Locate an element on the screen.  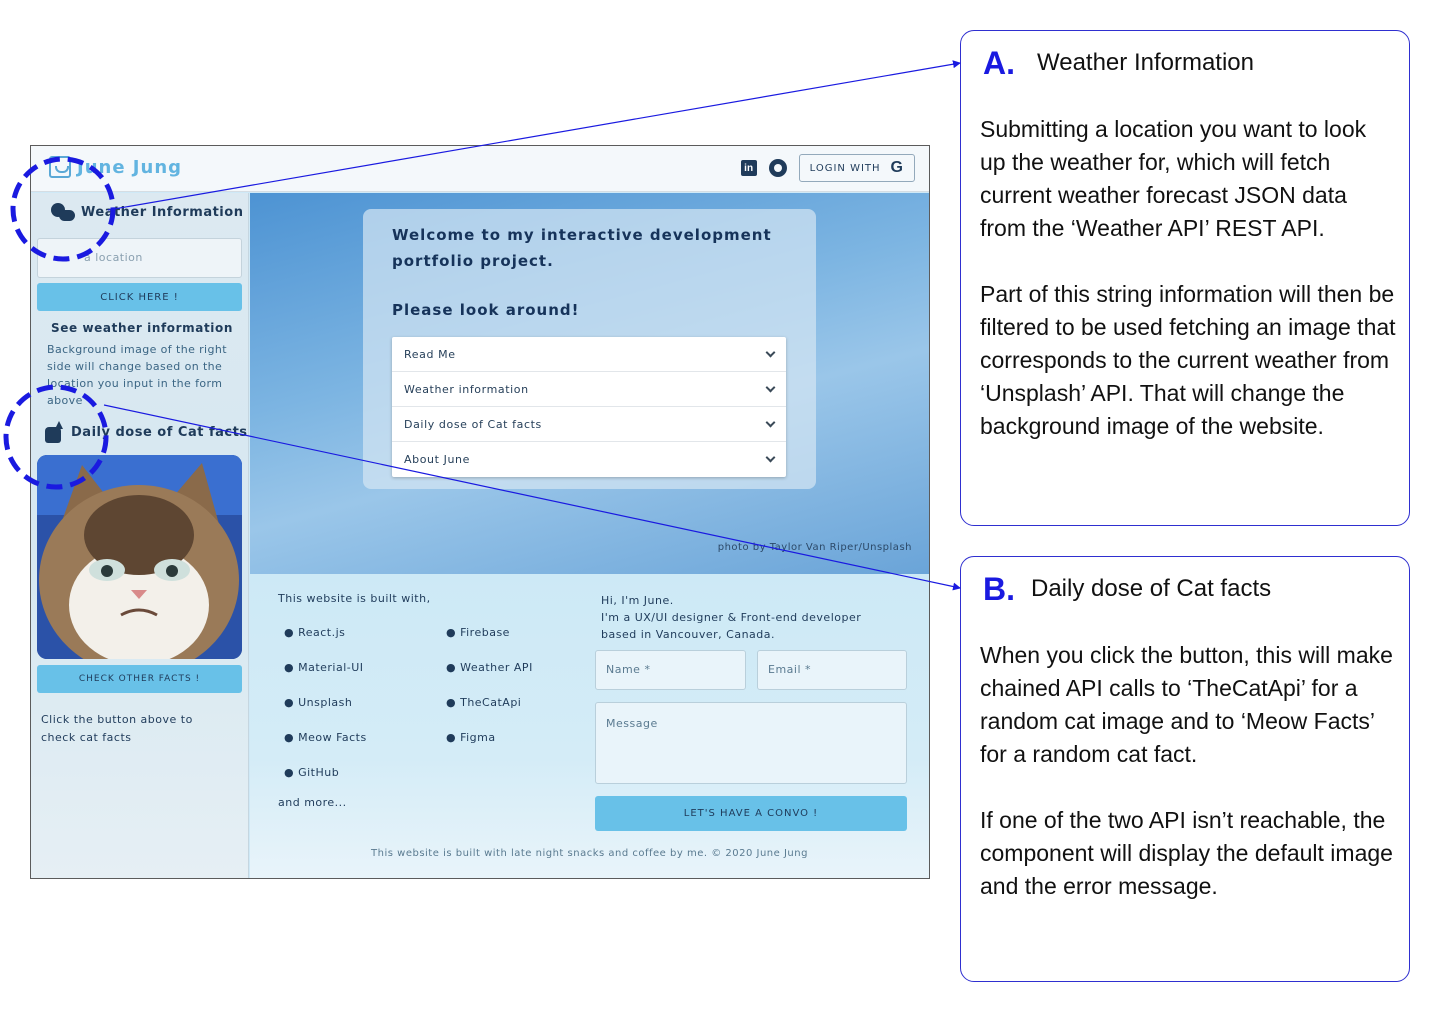
message-field: Message is located at coordinates (751, 743).